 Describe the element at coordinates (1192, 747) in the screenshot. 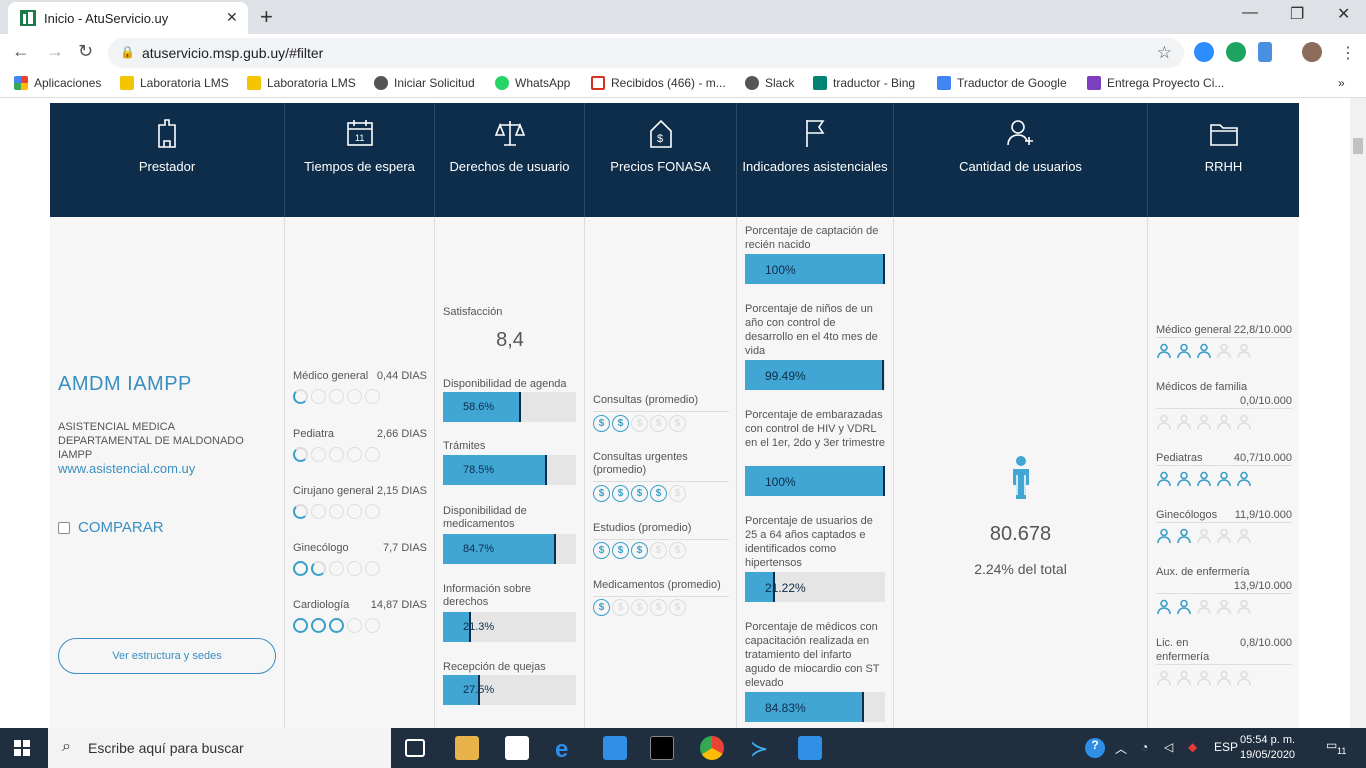

I see `dropbox-icon: ◆` at that location.